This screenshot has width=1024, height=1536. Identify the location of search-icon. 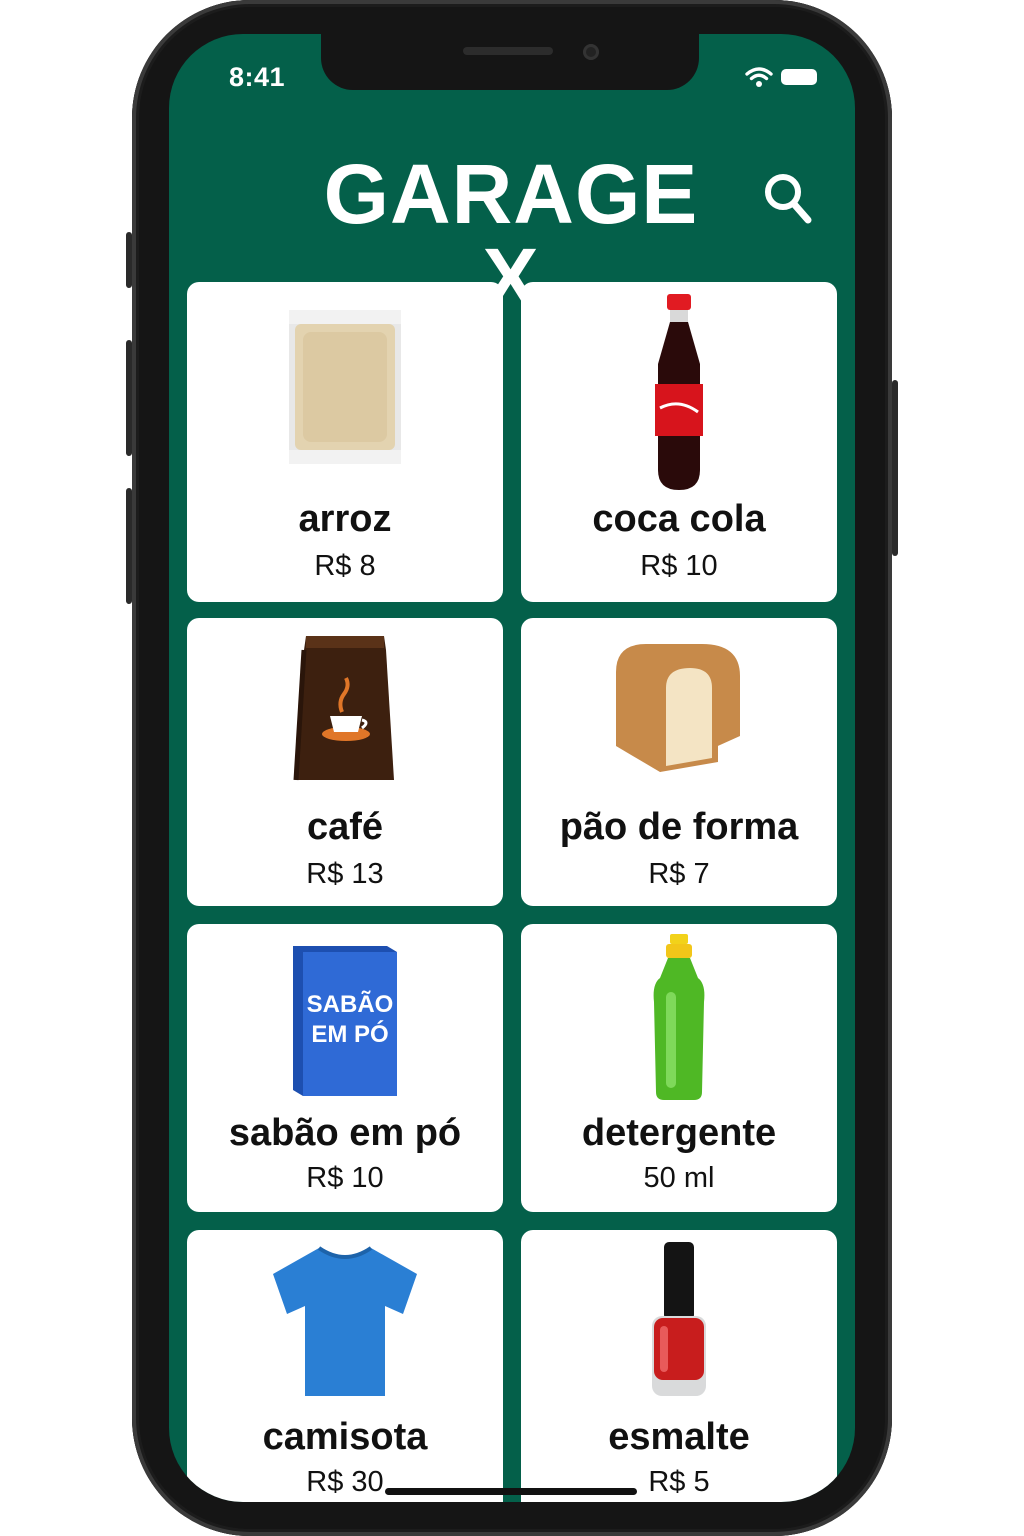
(788, 199).